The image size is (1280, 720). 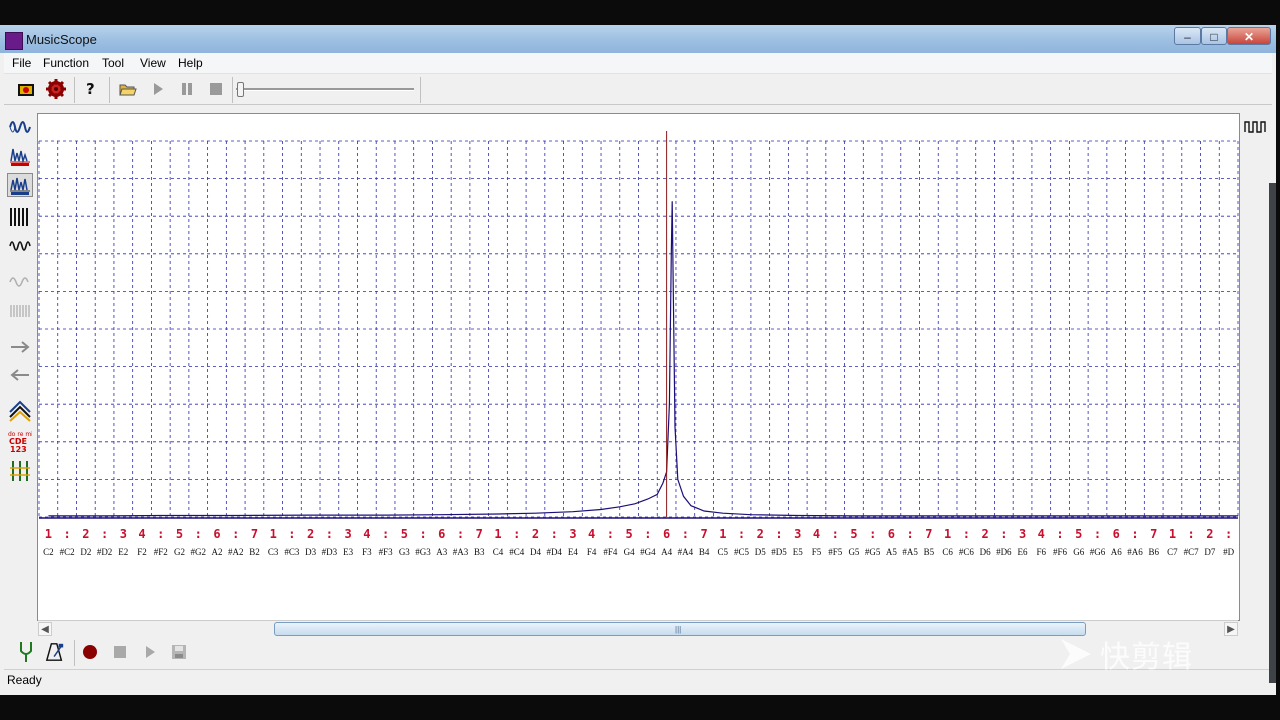 What do you see at coordinates (535, 552) in the screenshot?
I see `note-label: D4` at bounding box center [535, 552].